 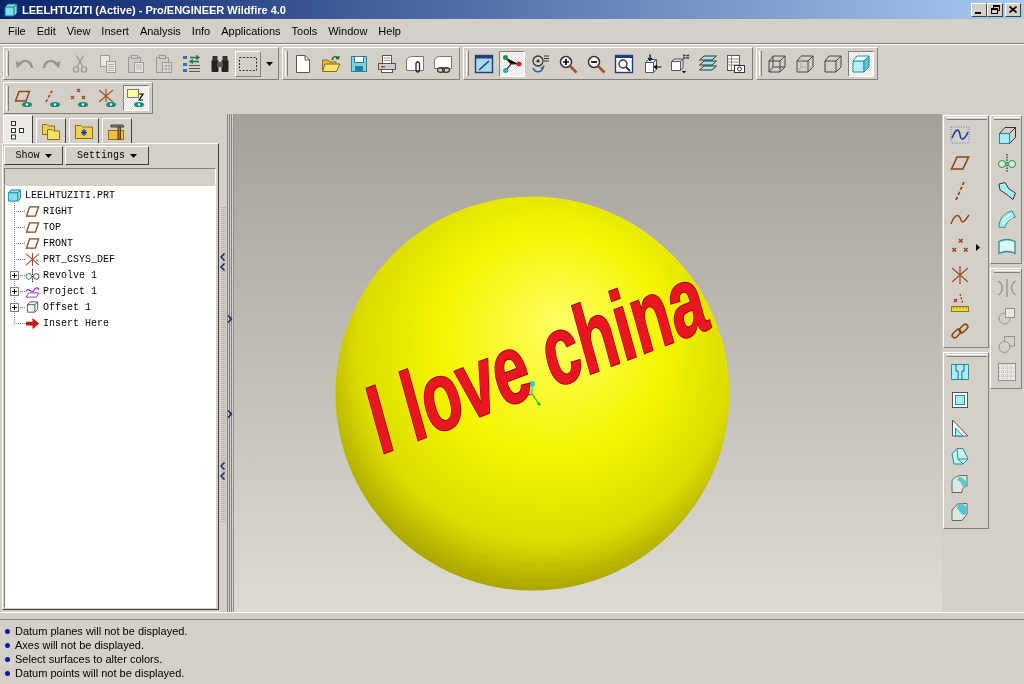 I want to click on menu-item: Tools, so click(x=304, y=31).